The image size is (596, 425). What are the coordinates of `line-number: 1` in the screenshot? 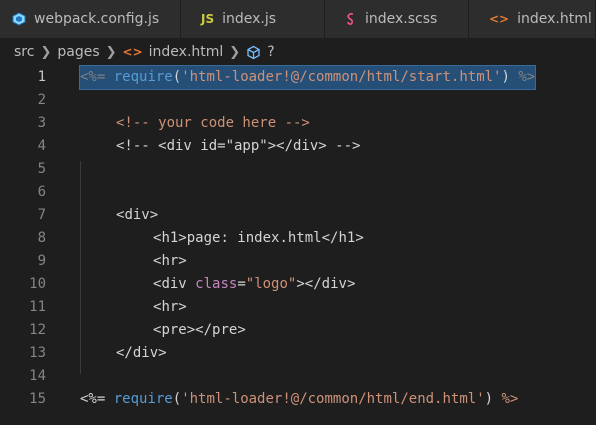 It's located at (41, 77).